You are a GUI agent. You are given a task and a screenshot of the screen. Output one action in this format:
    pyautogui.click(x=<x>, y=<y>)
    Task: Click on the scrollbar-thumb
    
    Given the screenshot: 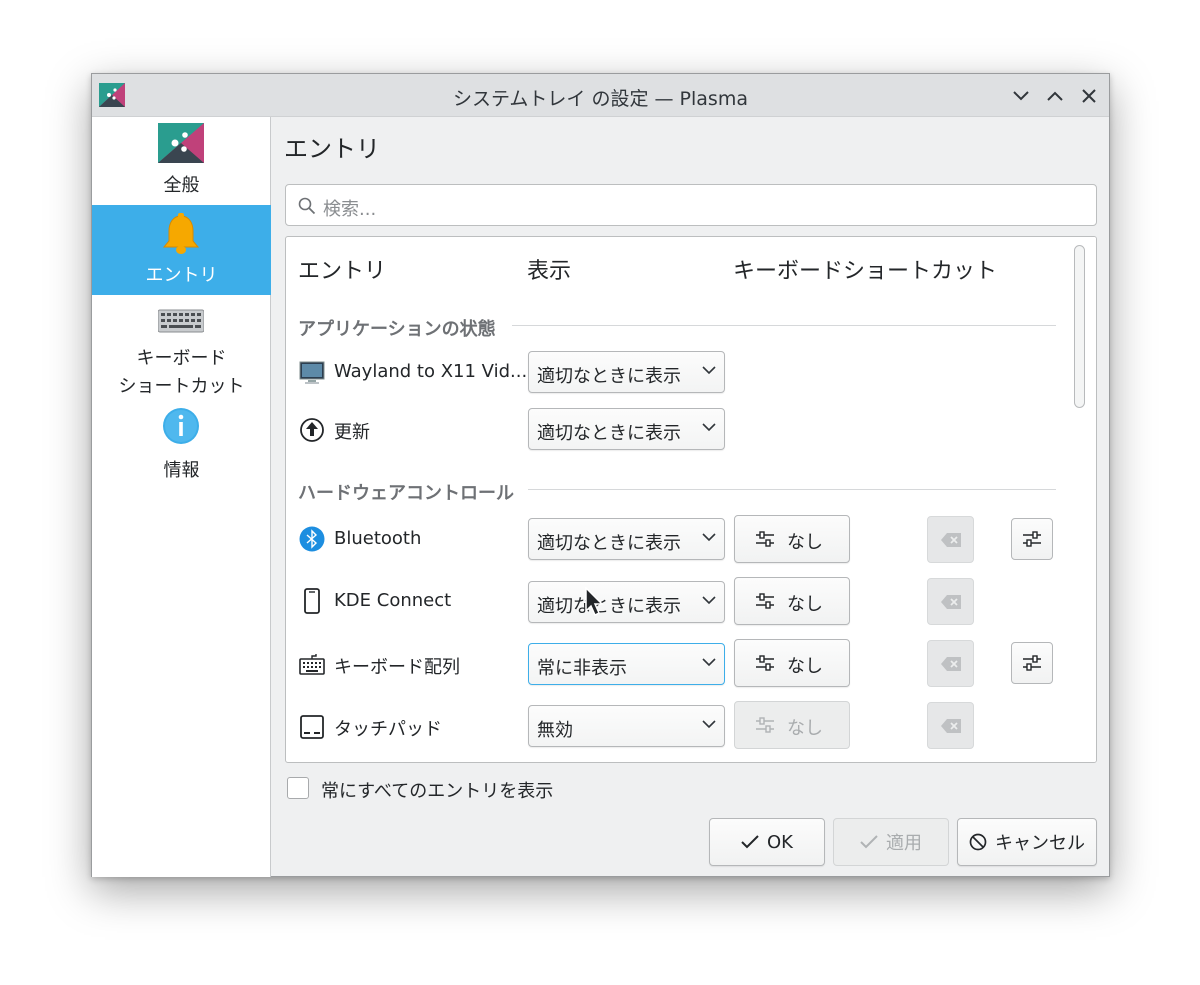 What is the action you would take?
    pyautogui.click(x=1079, y=326)
    